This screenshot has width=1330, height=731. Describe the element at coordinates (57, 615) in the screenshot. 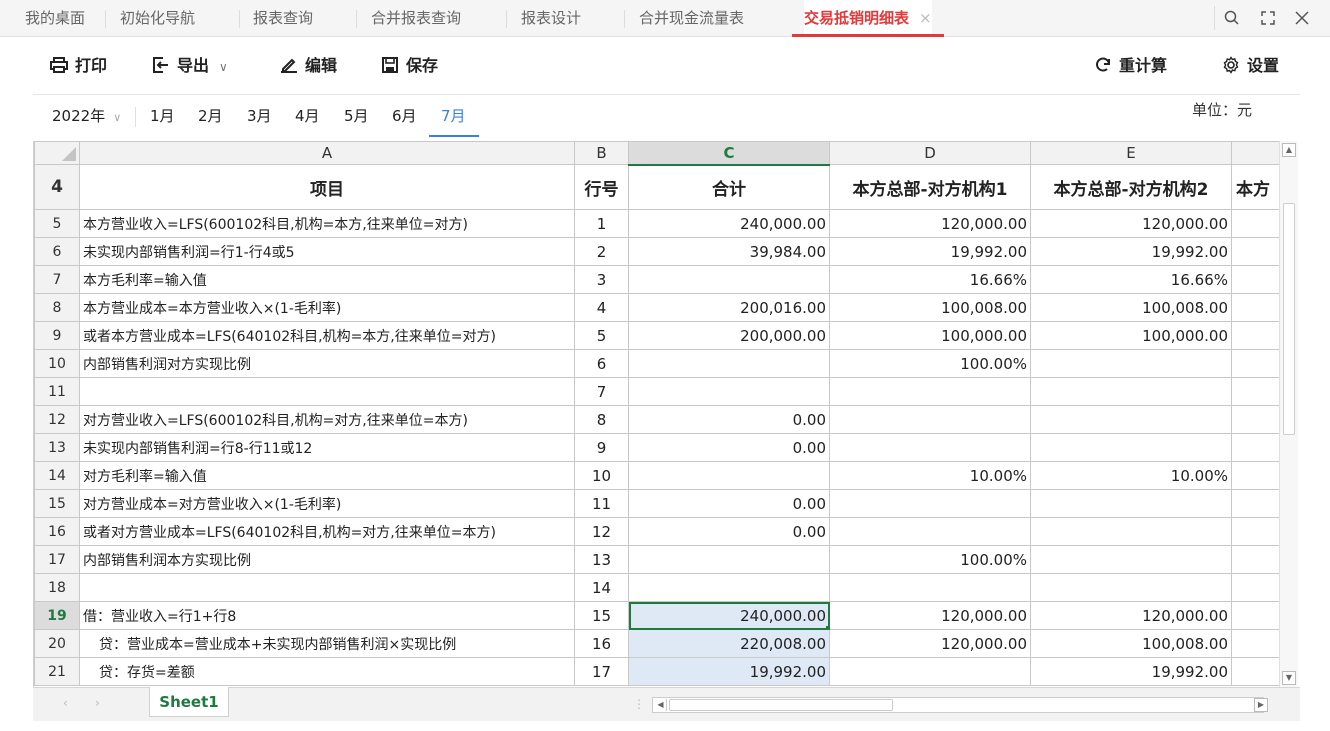

I see `row-header: 19` at that location.